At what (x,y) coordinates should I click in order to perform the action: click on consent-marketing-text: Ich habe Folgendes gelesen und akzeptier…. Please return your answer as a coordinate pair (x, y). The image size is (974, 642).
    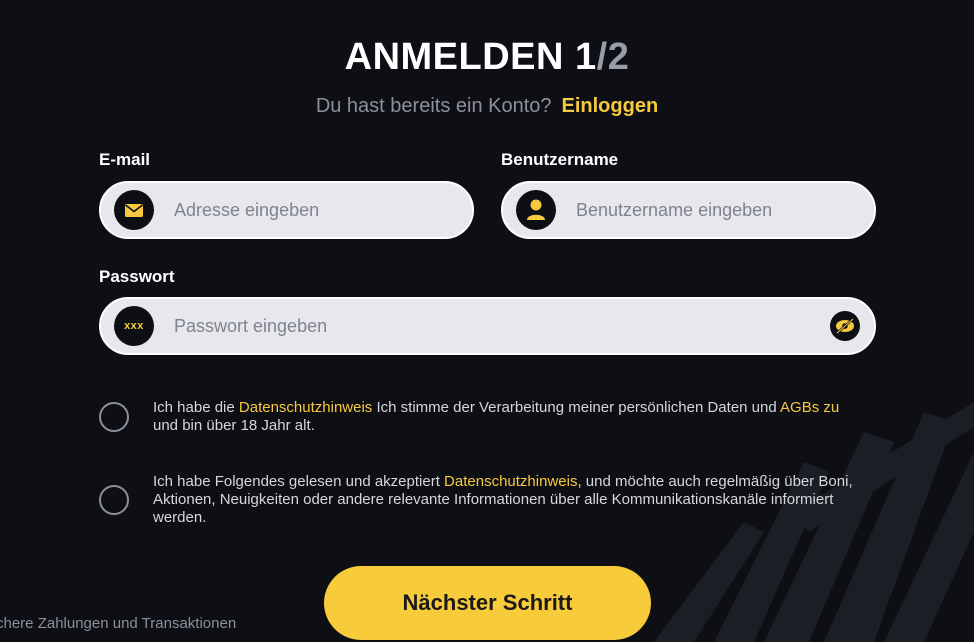
    Looking at the image, I should click on (506, 500).